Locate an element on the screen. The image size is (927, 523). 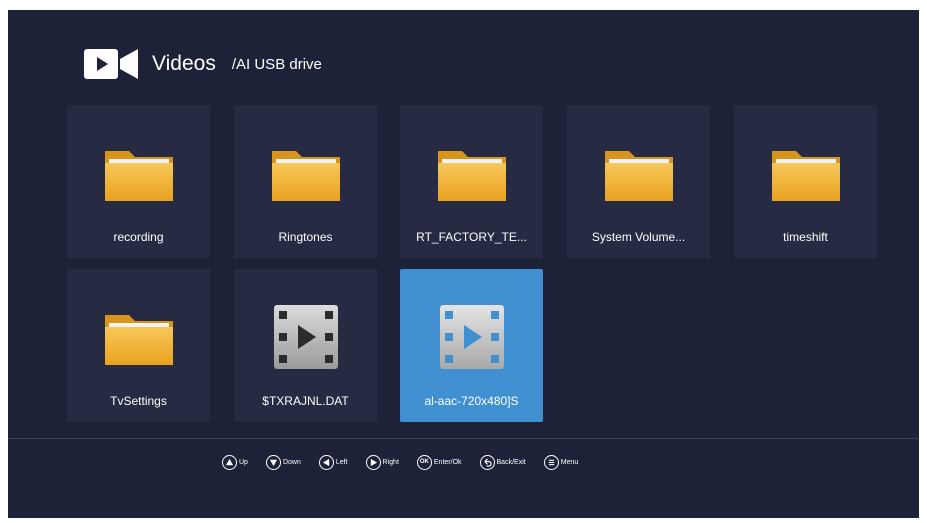
item-label: Ringtones is located at coordinates (305, 237).